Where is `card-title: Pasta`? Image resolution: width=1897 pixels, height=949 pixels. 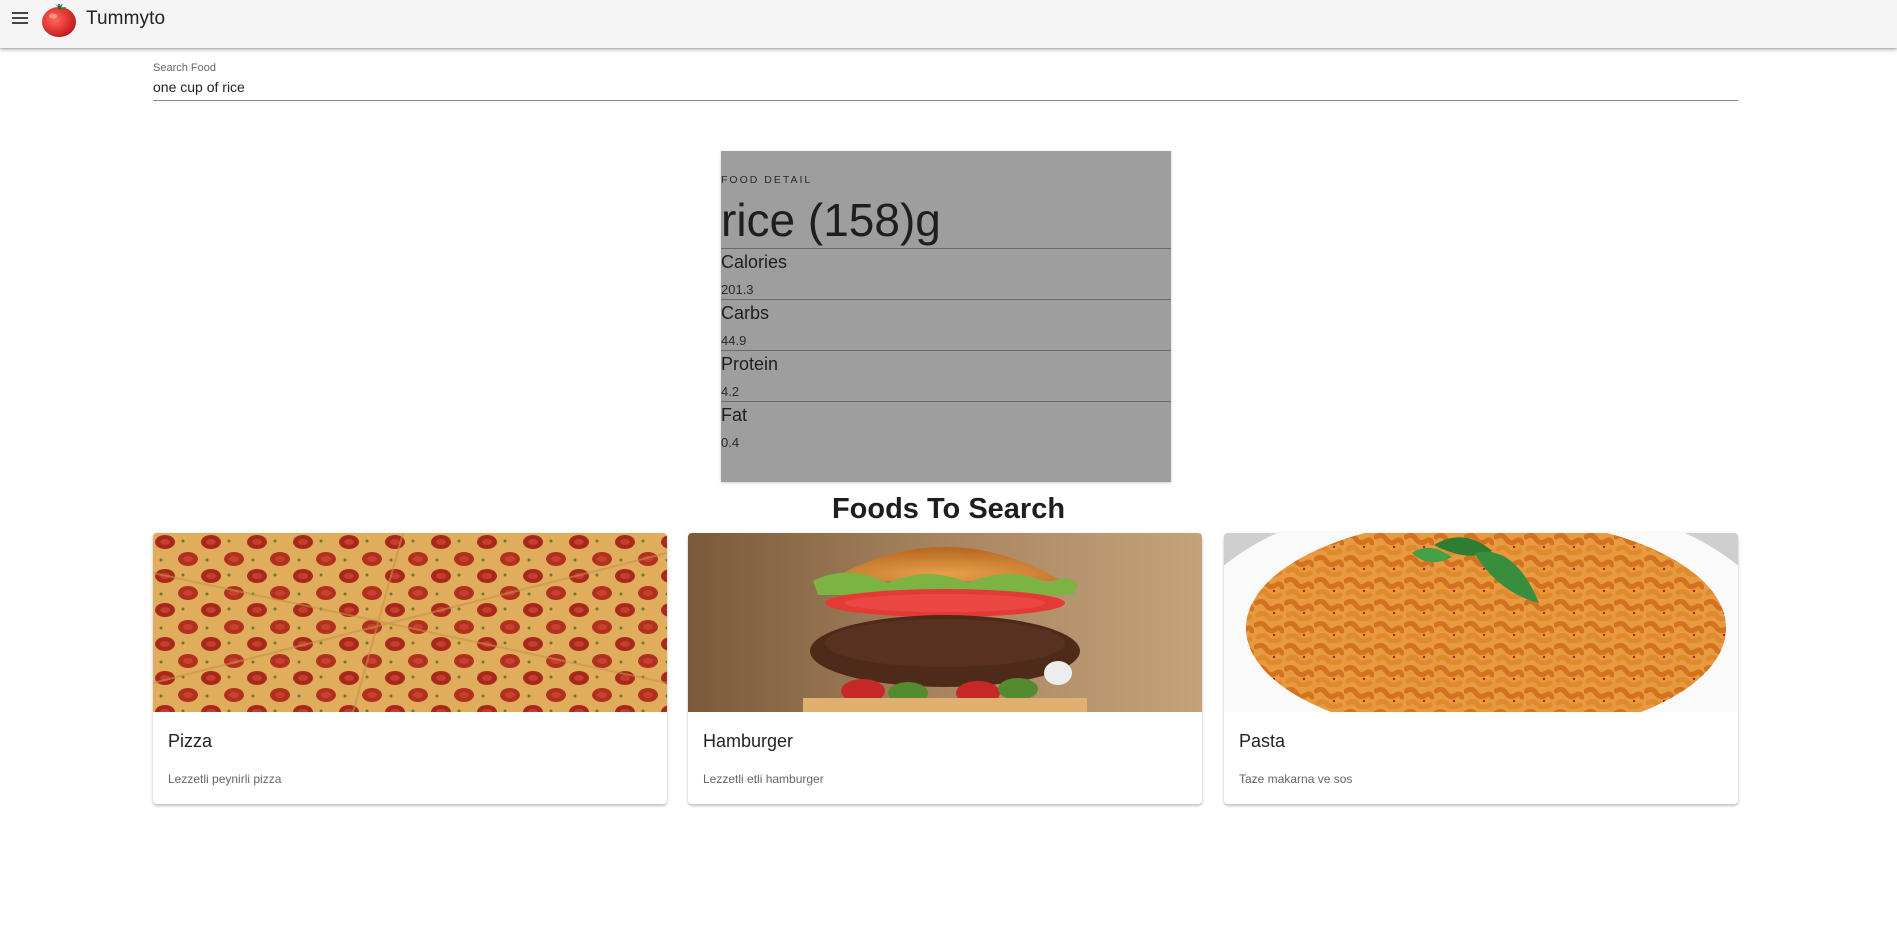
card-title: Pasta is located at coordinates (1262, 741).